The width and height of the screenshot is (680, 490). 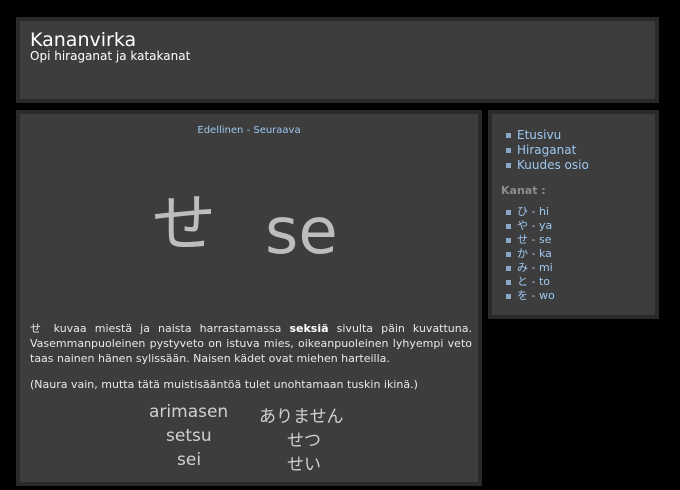 I want to click on sidebar-nav: Etusivu Hiraganat Kuudes osio, so click(x=547, y=150).